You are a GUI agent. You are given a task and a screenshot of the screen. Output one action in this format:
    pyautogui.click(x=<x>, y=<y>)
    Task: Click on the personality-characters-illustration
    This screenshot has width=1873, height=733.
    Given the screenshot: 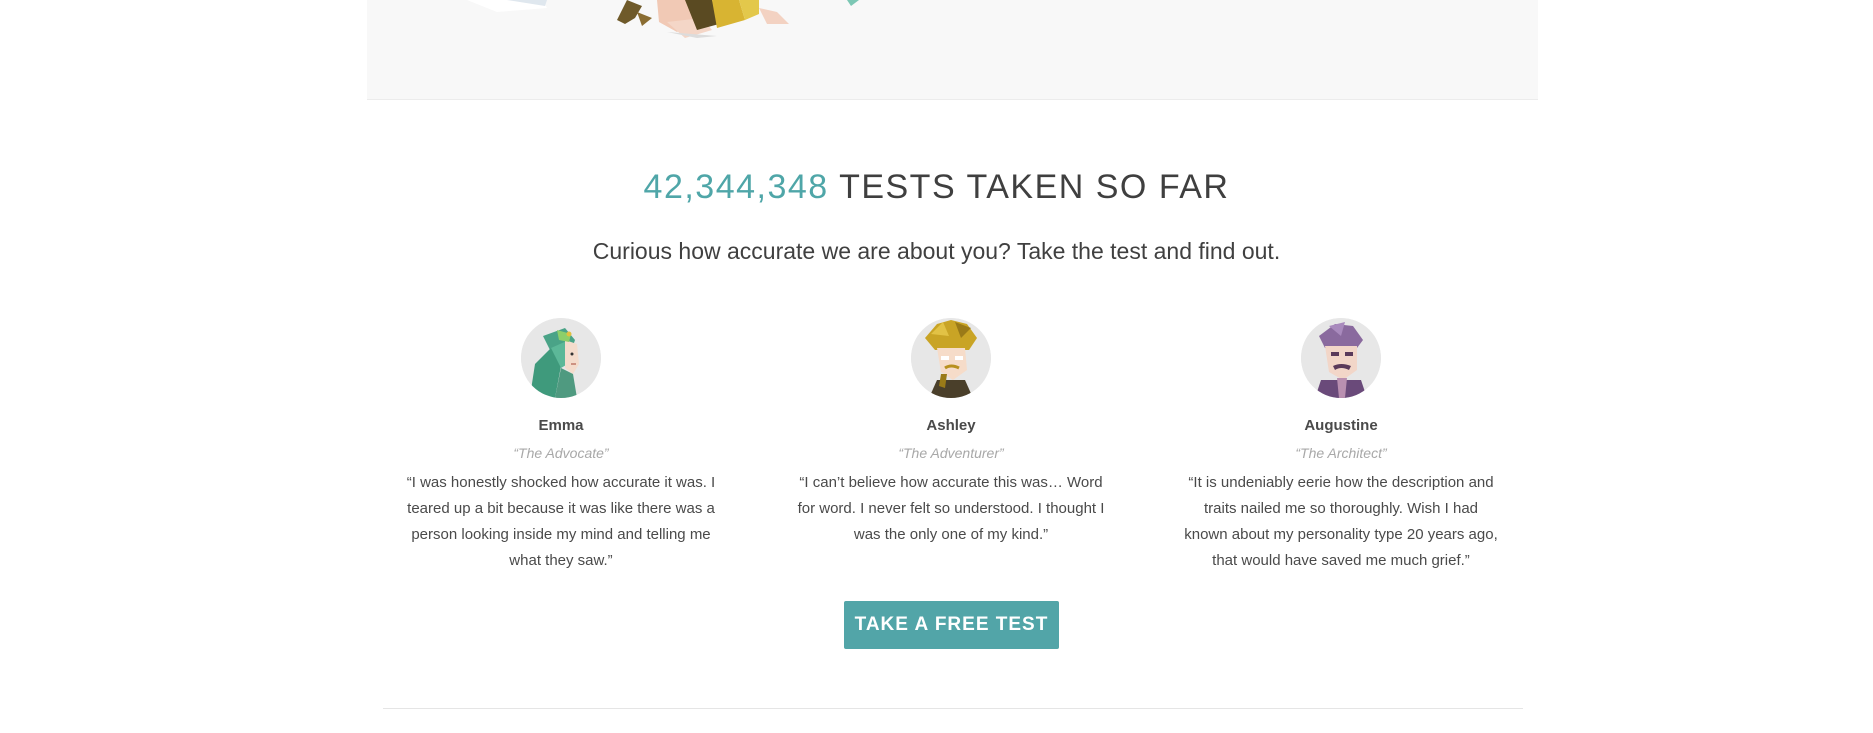 What is the action you would take?
    pyautogui.click(x=663, y=19)
    